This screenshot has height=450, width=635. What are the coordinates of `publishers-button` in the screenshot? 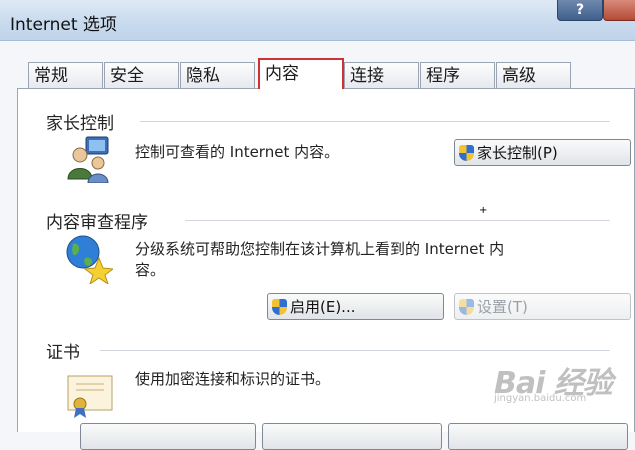 It's located at (538, 436).